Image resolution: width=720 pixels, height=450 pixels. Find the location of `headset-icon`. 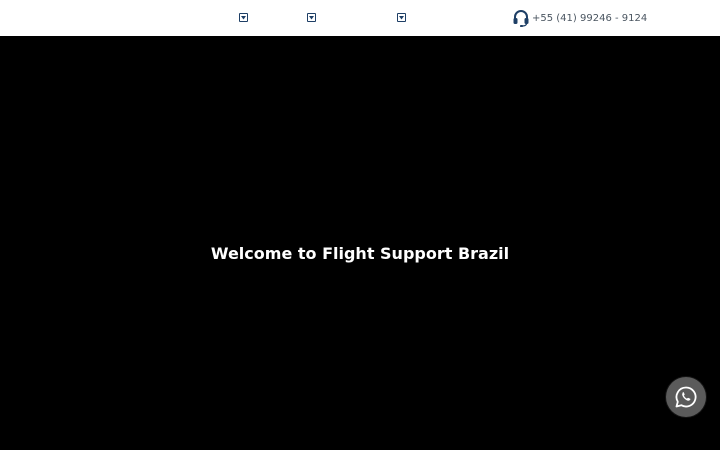

headset-icon is located at coordinates (521, 18).